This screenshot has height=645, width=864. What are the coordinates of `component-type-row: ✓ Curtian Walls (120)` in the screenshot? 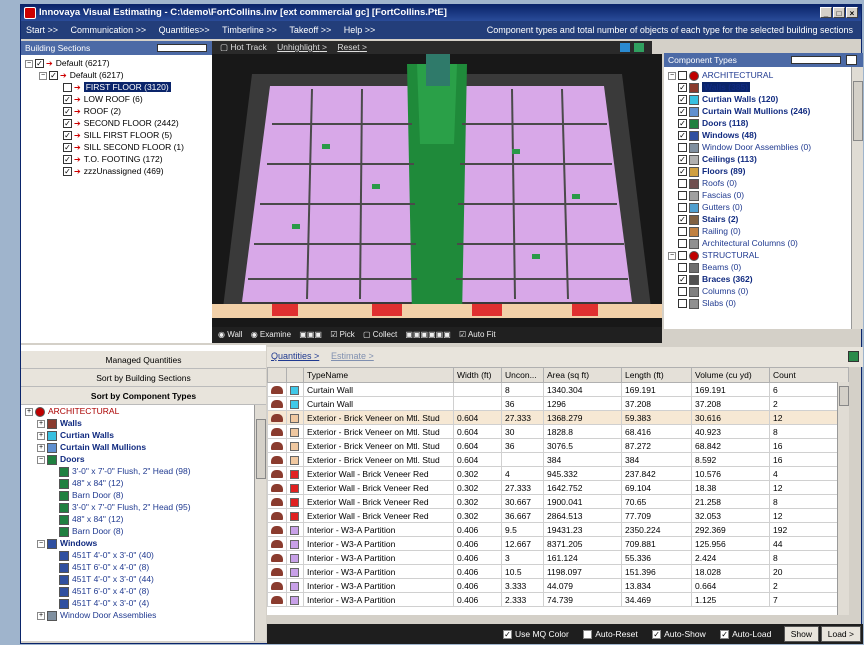 It's located at (763, 99).